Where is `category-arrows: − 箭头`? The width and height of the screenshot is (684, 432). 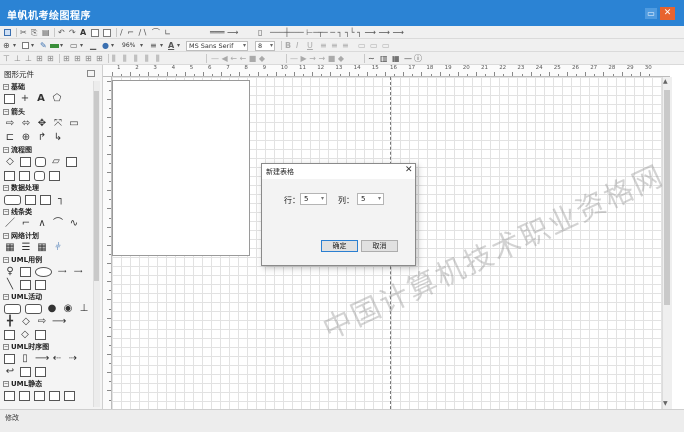
category-arrows: − 箭头 is located at coordinates (14, 112).